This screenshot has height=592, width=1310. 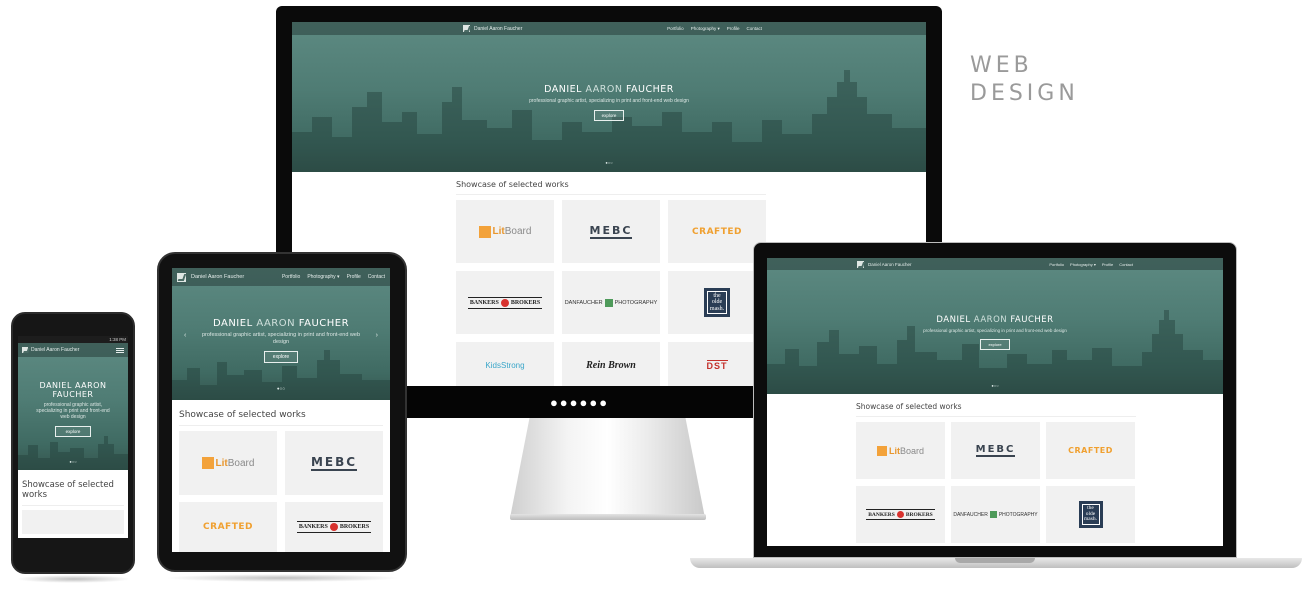 I want to click on laptop-tile-crafted: CRAFTED, so click(x=1090, y=450).